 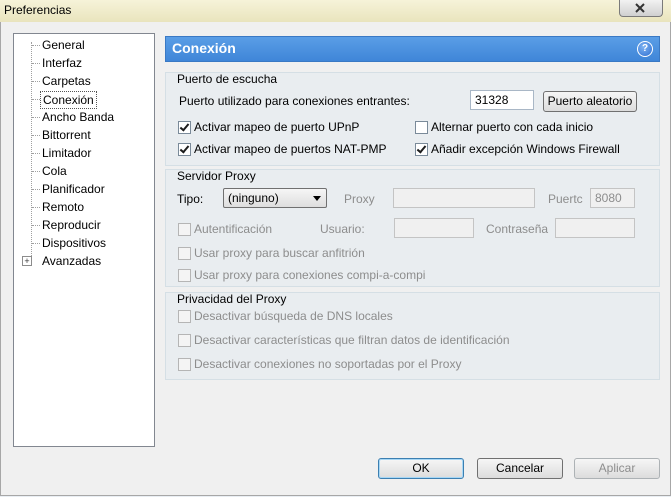 I want to click on apply-button: Aplicar, so click(x=617, y=468).